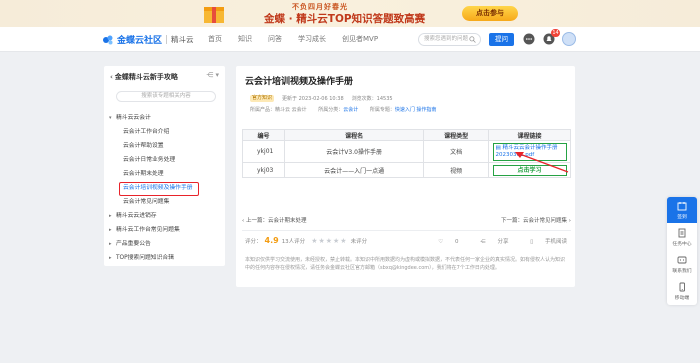 This screenshot has width=700, height=363. I want to click on sidebar-item-training-videos: 云会计培训视频及操作手册, so click(164, 188).